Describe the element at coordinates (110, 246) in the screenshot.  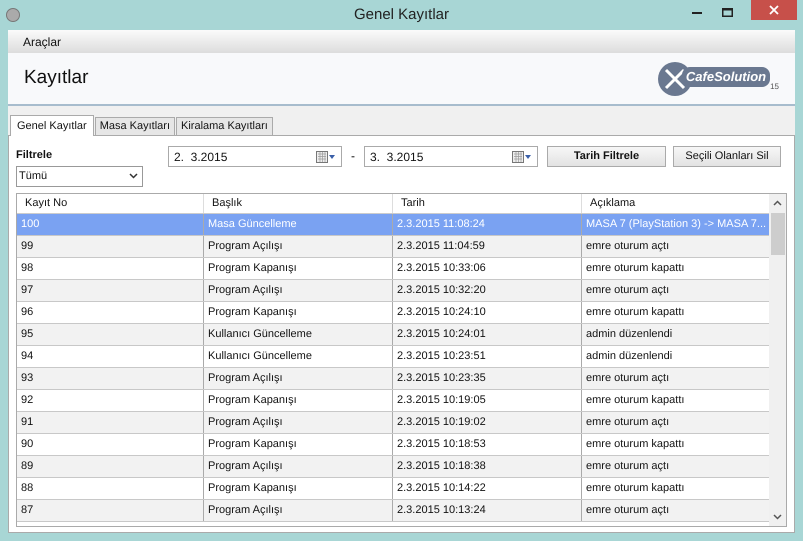
I see `table-cell: 99` at that location.